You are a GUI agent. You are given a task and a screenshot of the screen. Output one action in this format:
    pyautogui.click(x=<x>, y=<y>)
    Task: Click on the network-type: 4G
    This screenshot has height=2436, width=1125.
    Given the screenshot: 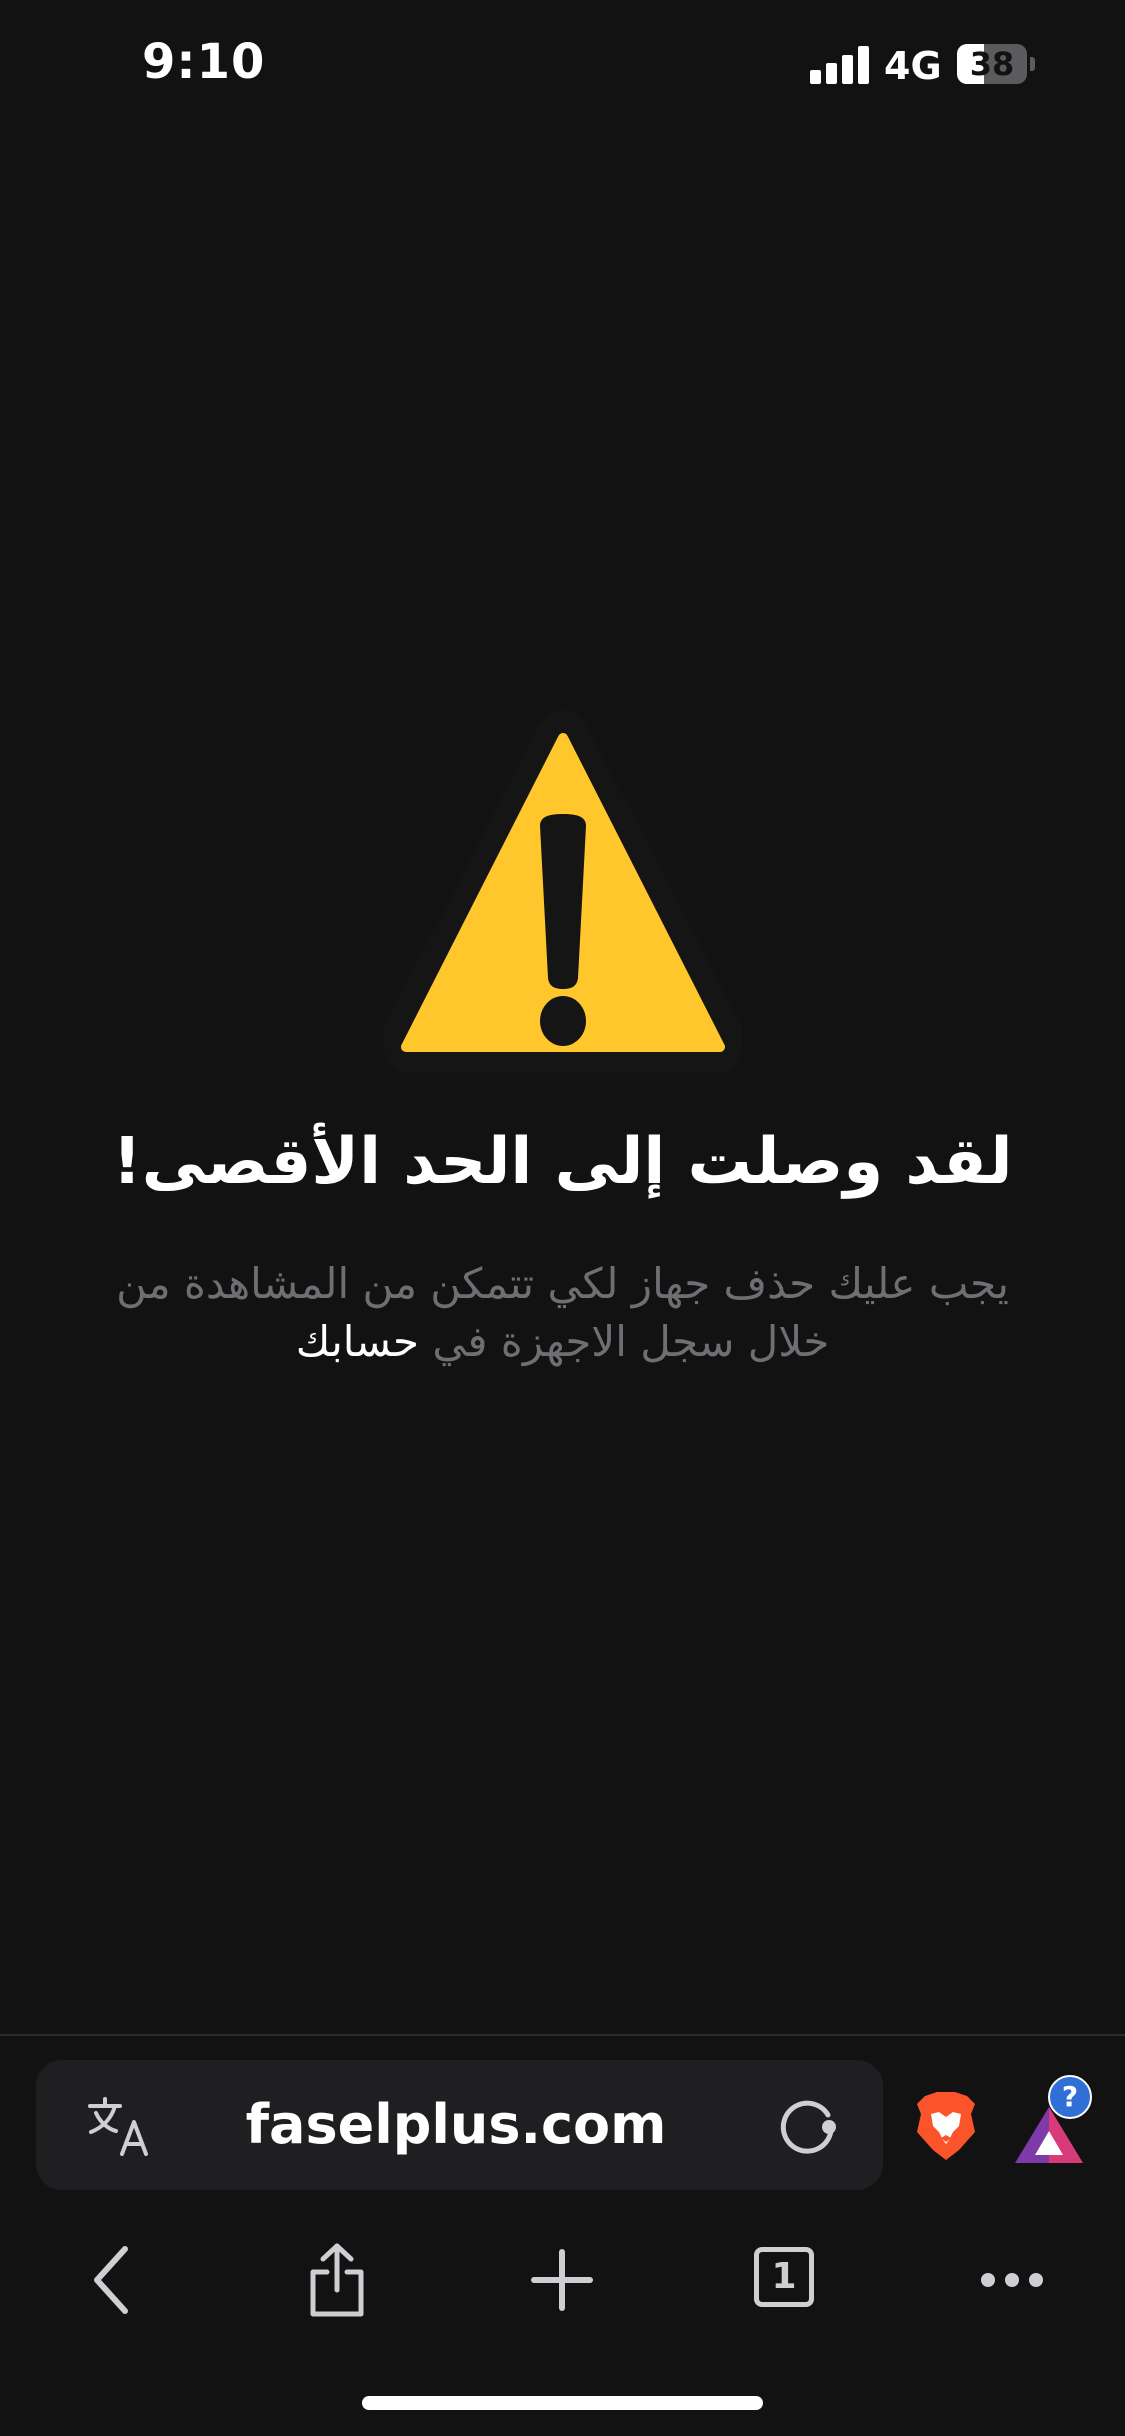 What is the action you would take?
    pyautogui.click(x=913, y=66)
    